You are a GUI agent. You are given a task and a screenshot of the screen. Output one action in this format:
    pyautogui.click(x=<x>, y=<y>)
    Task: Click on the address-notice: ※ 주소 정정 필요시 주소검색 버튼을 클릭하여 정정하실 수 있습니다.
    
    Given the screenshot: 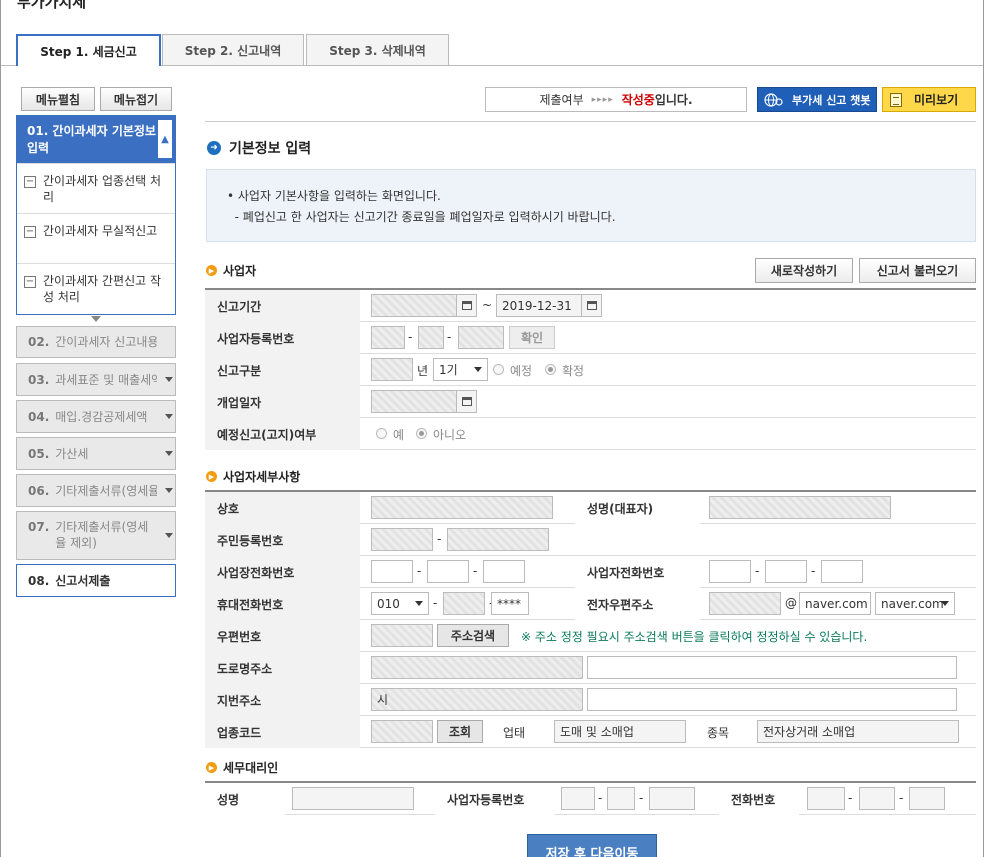 What is the action you would take?
    pyautogui.click(x=694, y=637)
    